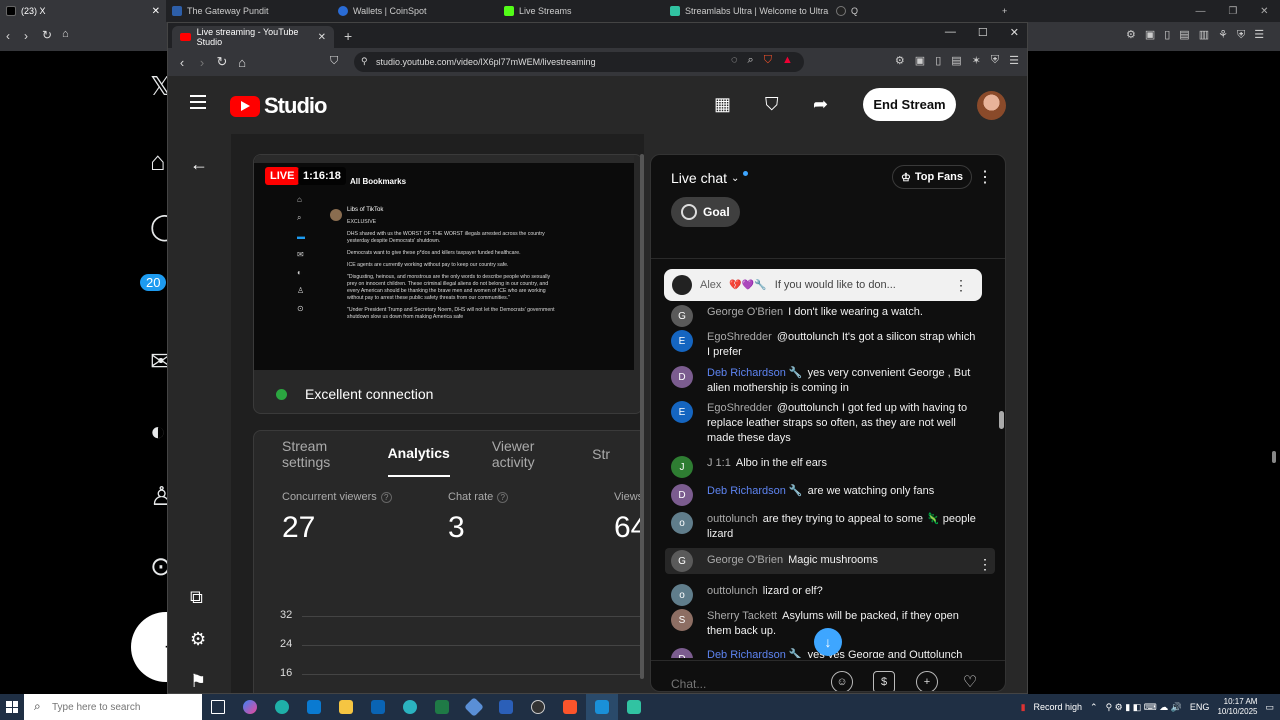 This screenshot has height=720, width=1280. What do you see at coordinates (746, 682) in the screenshot?
I see `chat-input` at bounding box center [746, 682].